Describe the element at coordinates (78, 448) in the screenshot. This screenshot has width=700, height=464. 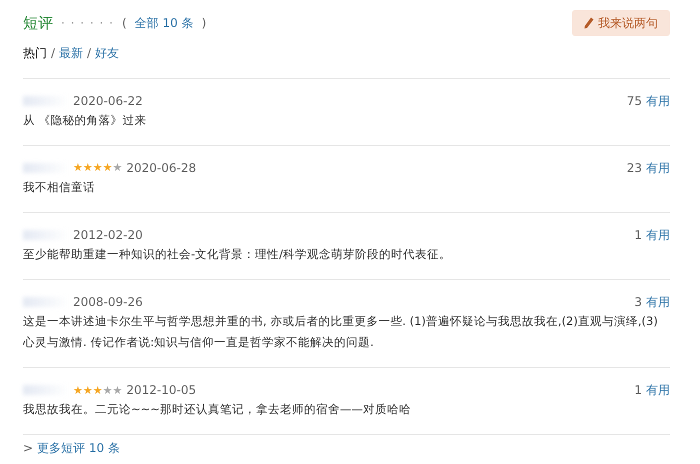
I see `more-comments-link: 更多短评 10 条` at that location.